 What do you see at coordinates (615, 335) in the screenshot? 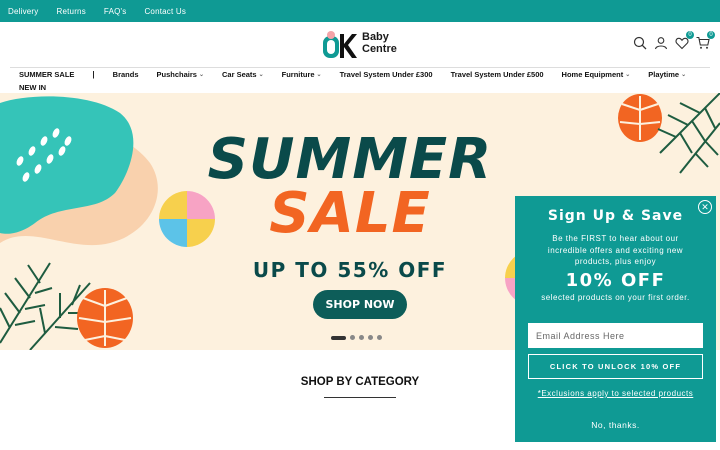
I see `email-field` at bounding box center [615, 335].